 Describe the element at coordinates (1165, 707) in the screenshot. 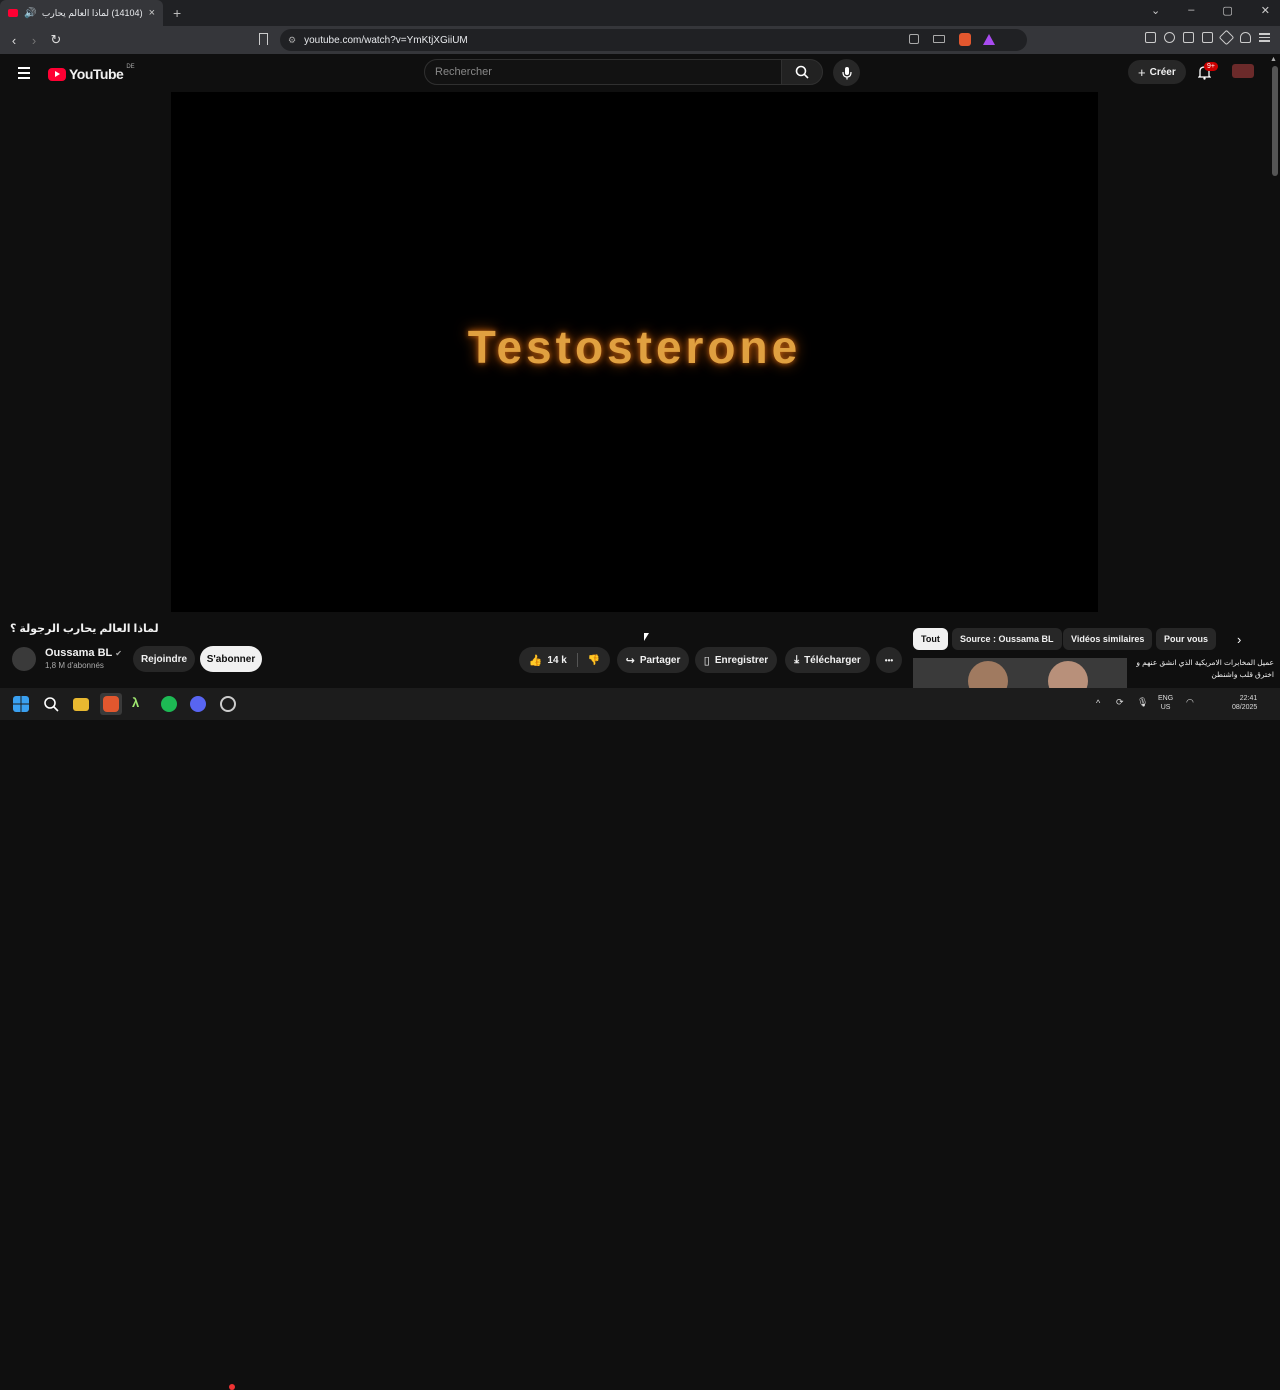

I see `region-code: US` at that location.